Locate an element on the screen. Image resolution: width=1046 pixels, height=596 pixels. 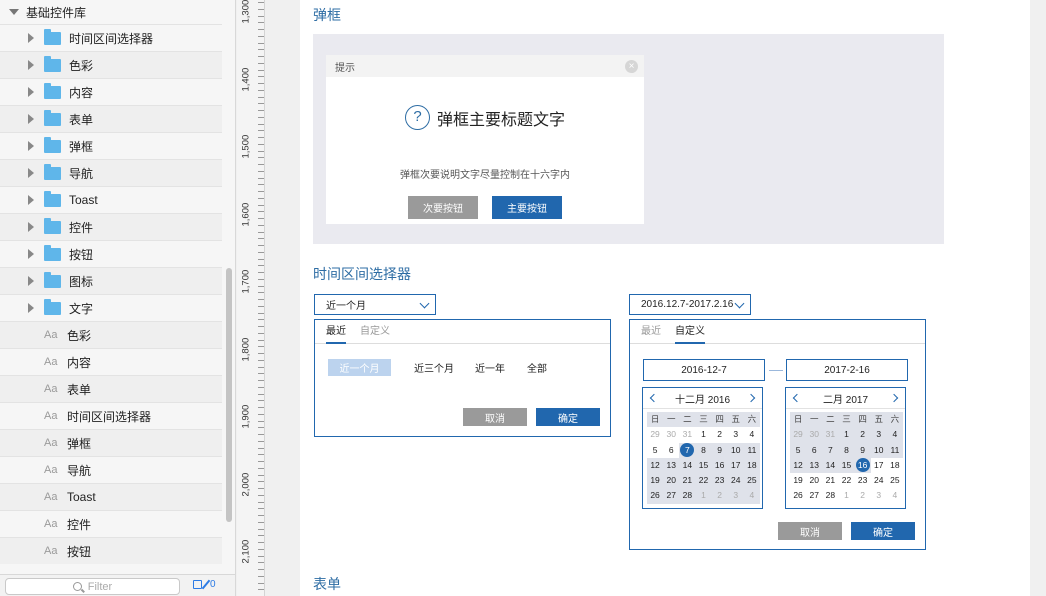
option-last-year: 近一年 is located at coordinates (490, 367).